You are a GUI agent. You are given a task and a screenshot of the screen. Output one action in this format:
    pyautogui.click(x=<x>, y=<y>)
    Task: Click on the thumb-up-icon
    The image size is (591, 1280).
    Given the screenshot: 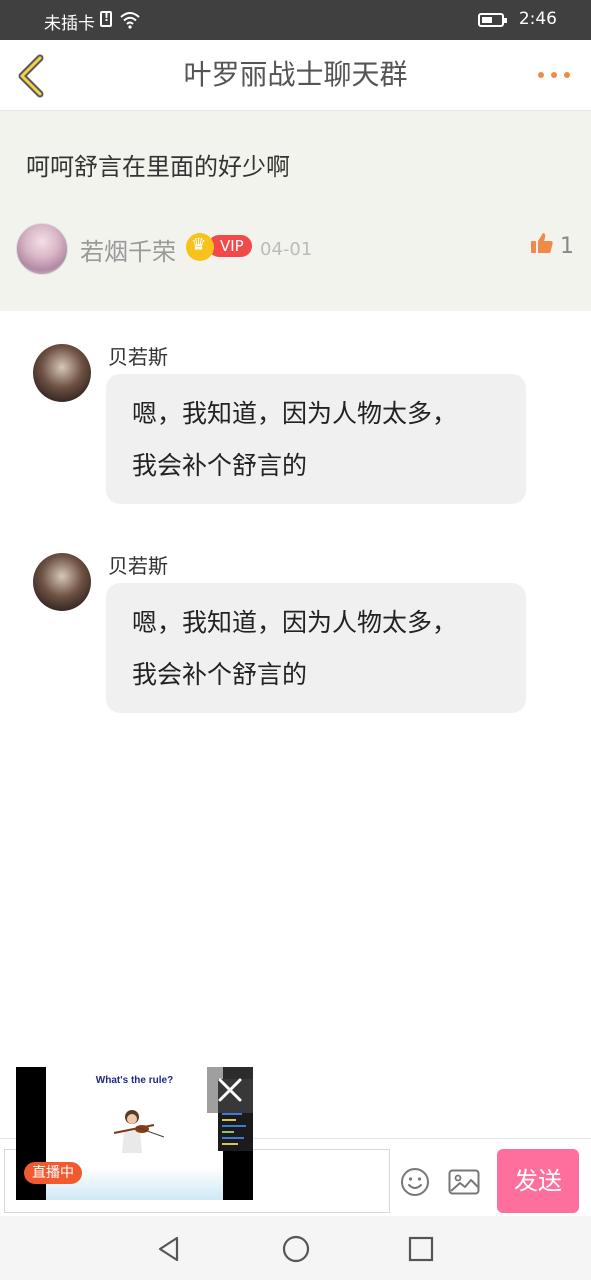 What is the action you would take?
    pyautogui.click(x=542, y=243)
    